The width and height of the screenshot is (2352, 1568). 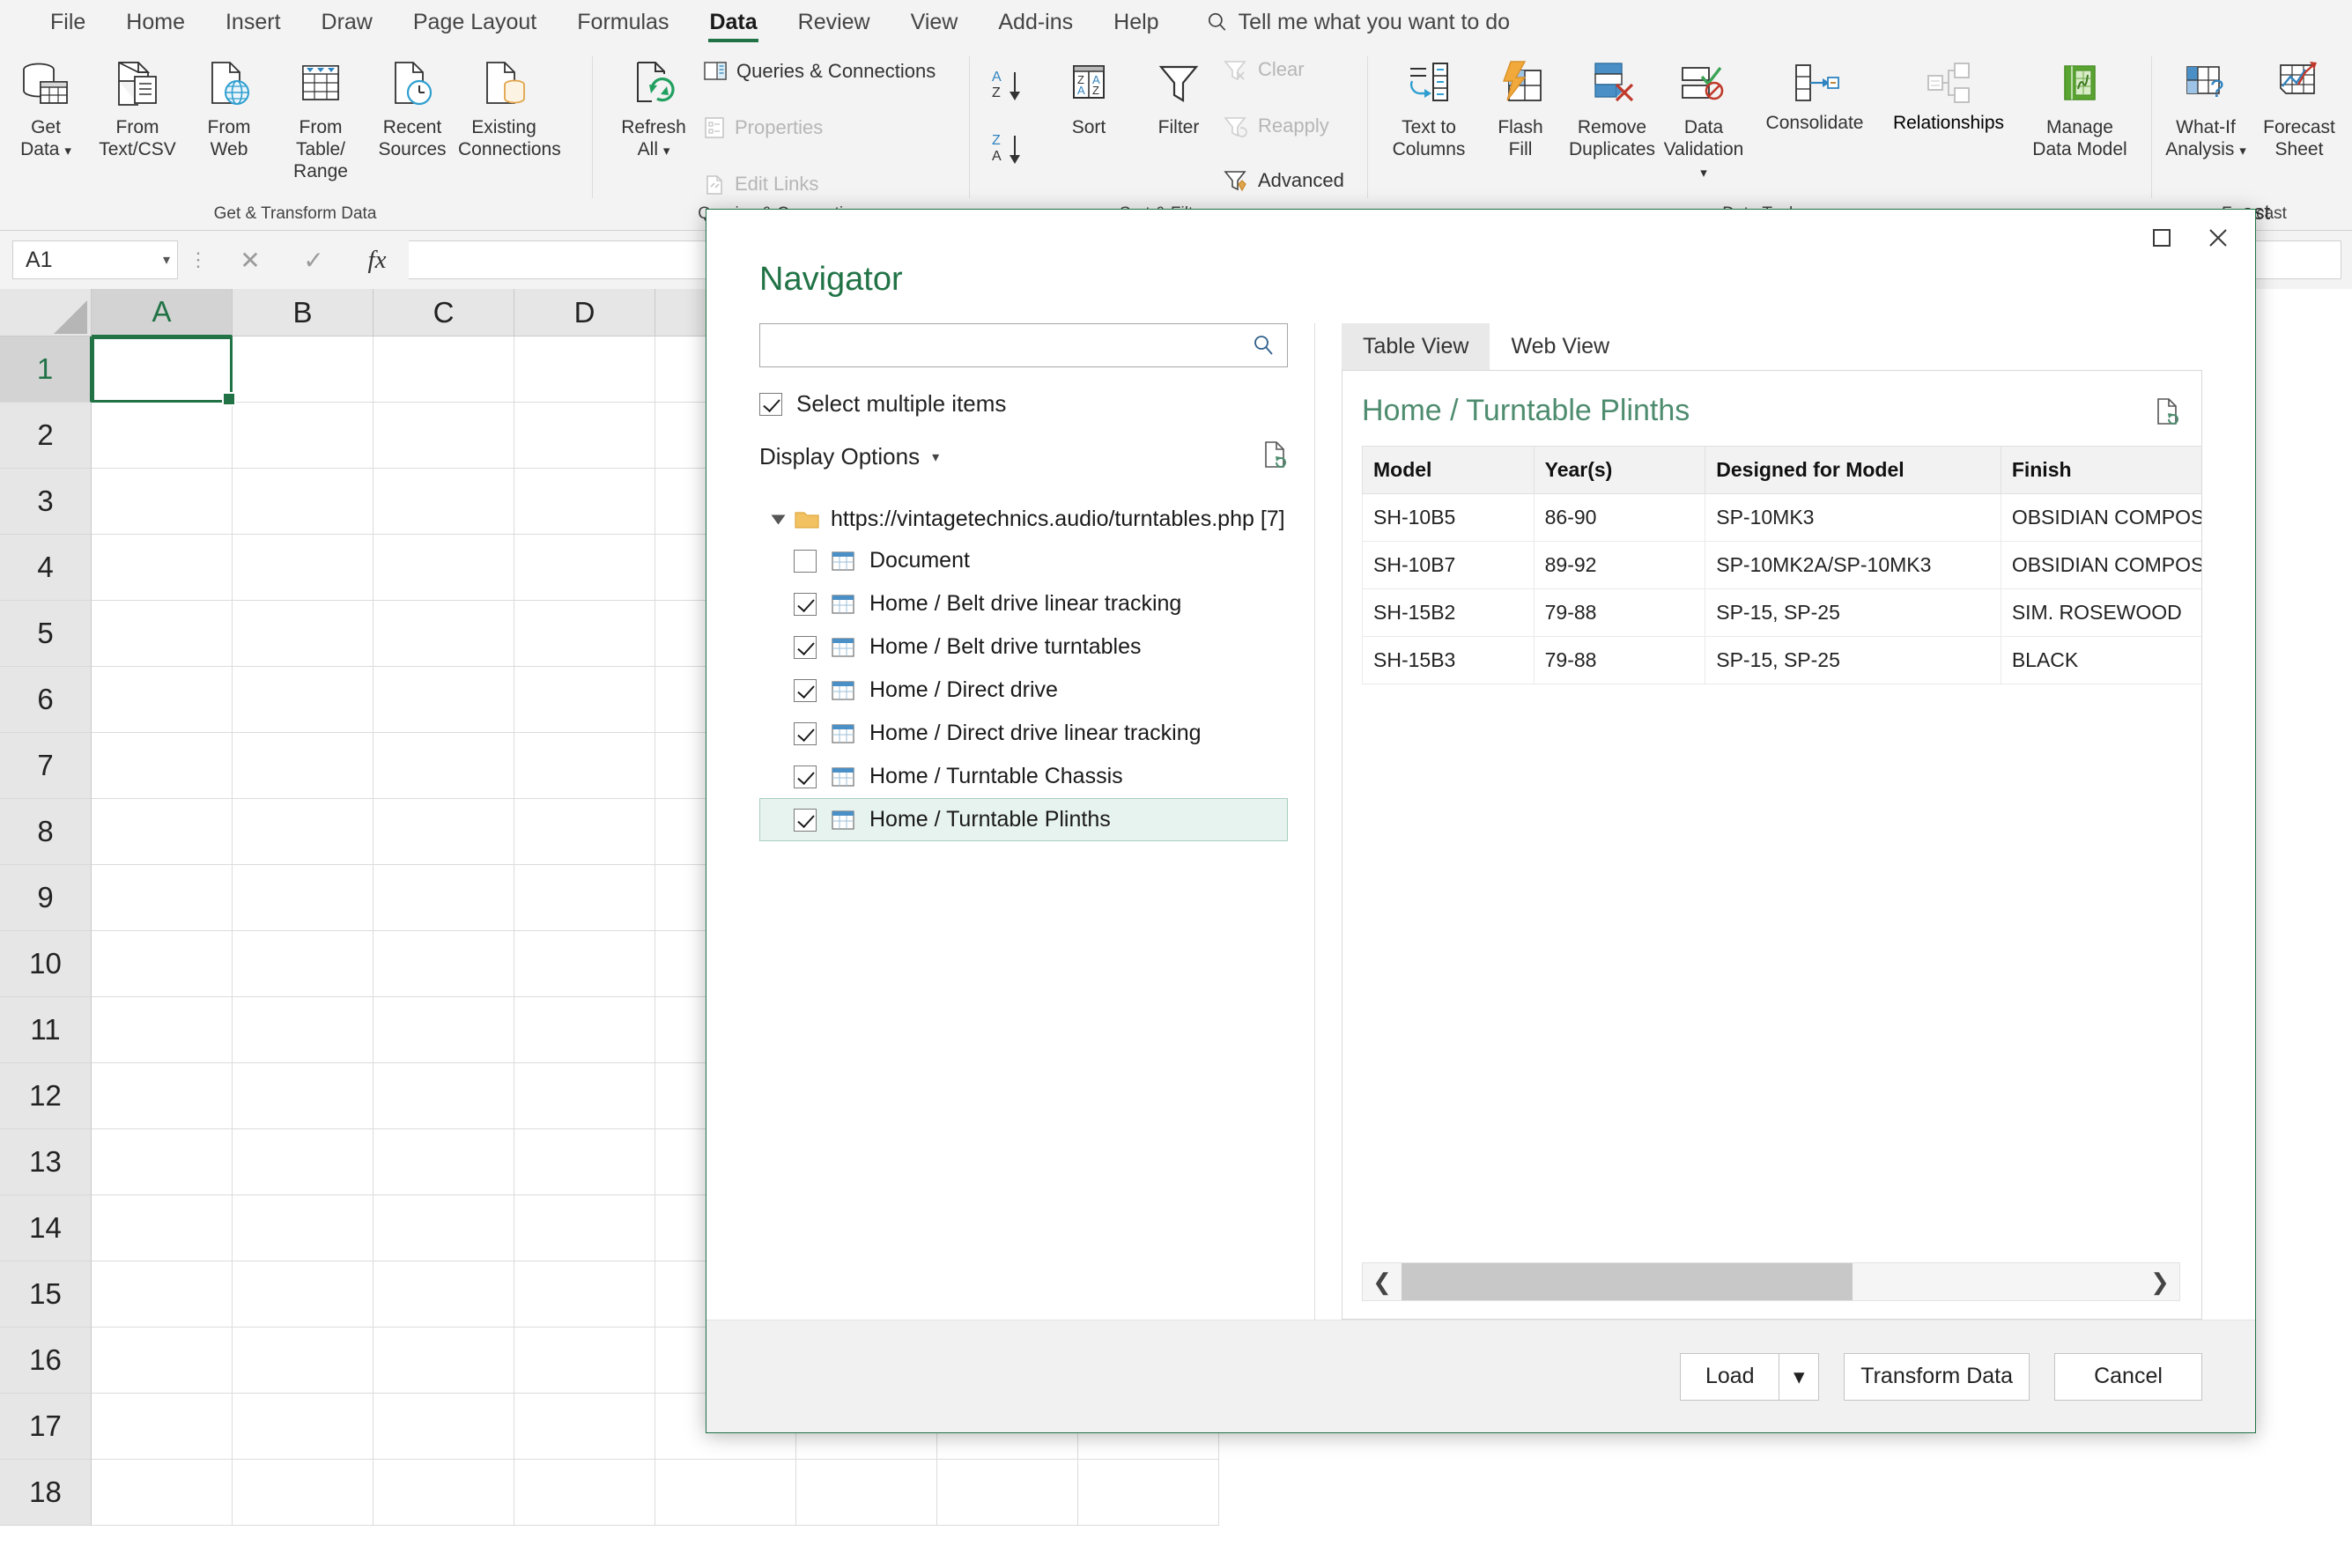 I want to click on row-header-17: 17, so click(x=46, y=1427).